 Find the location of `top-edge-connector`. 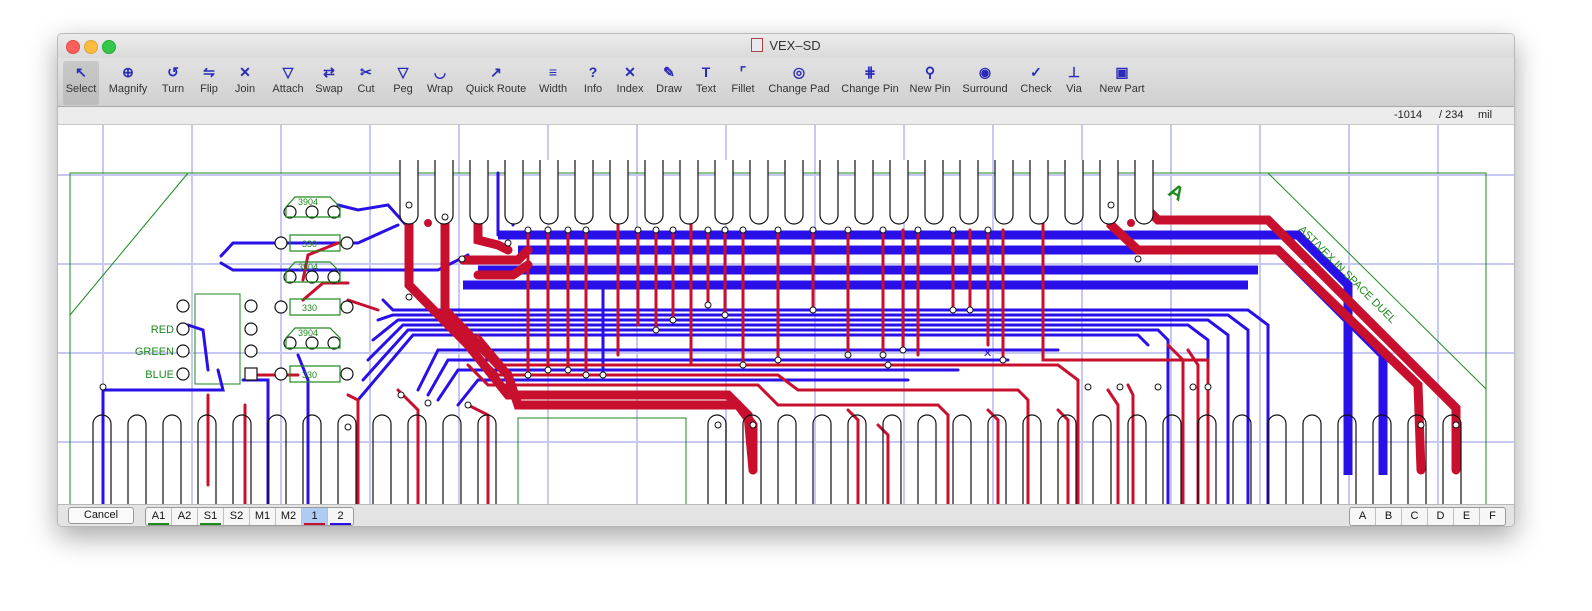

top-edge-connector is located at coordinates (776, 192).